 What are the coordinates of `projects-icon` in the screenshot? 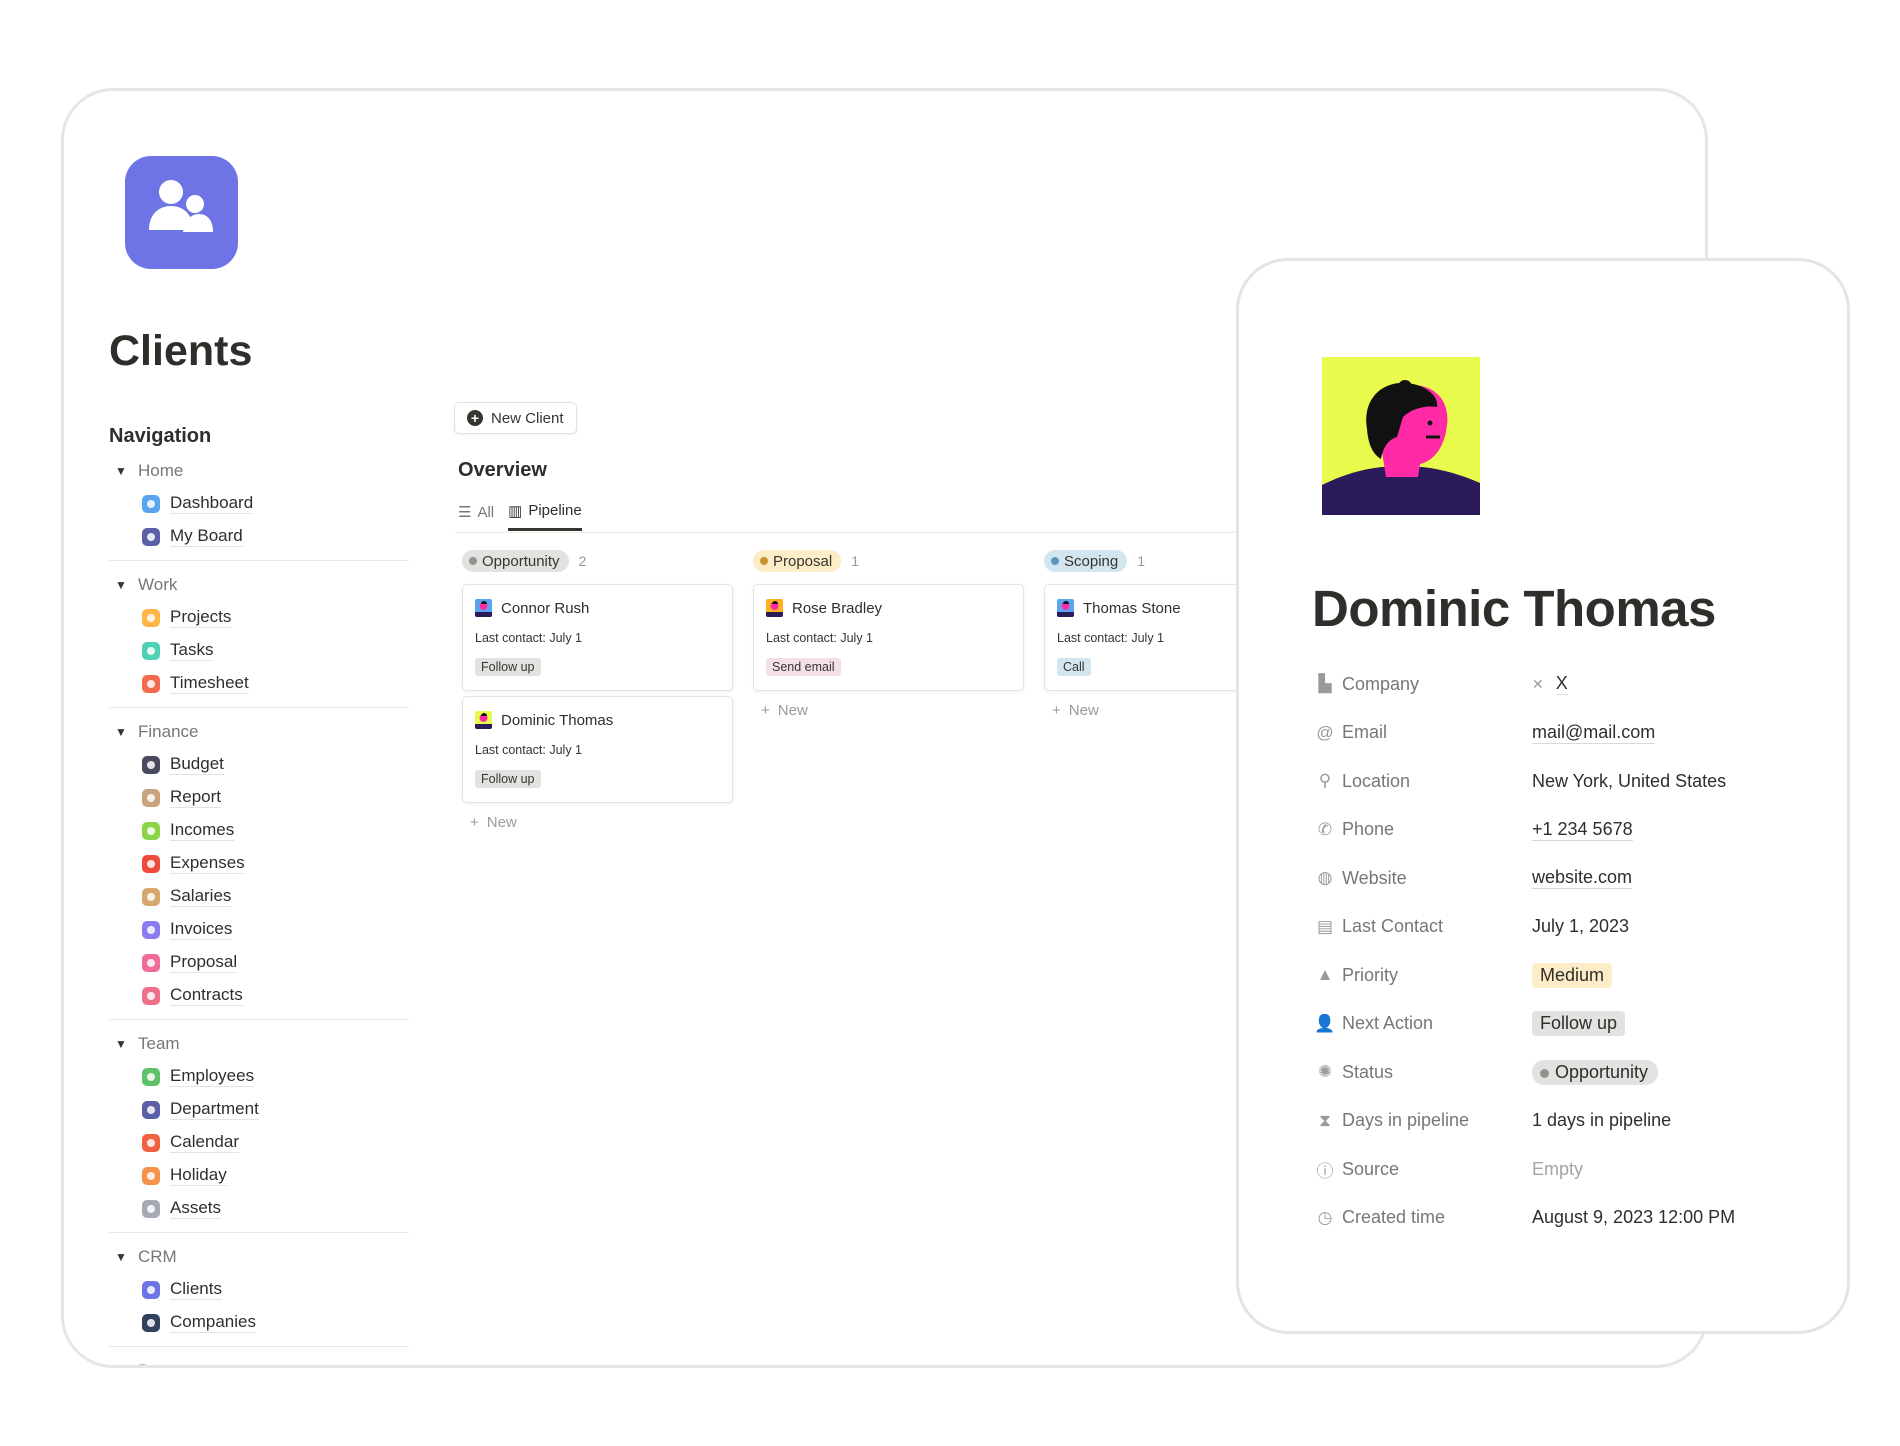 It's located at (151, 617).